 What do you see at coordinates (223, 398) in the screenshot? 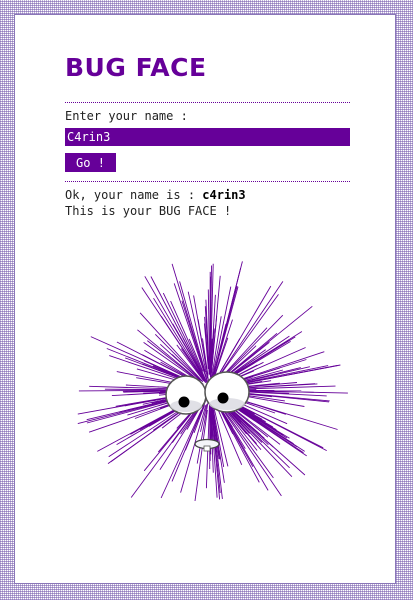
I see `right-pupil` at bounding box center [223, 398].